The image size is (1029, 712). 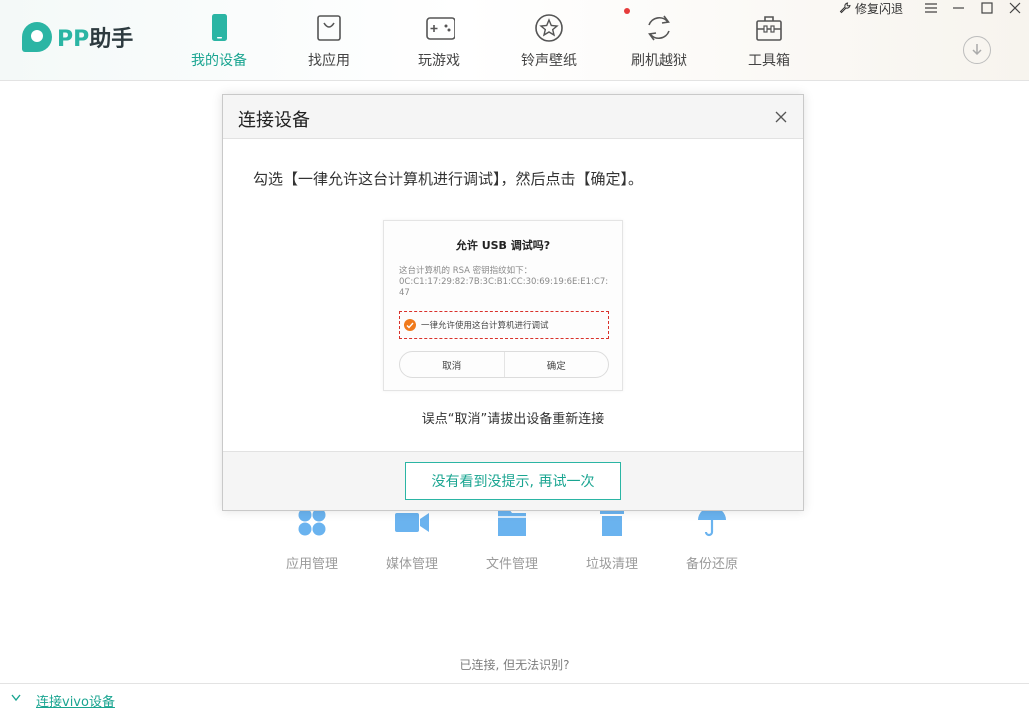 What do you see at coordinates (274, 120) in the screenshot?
I see `dialog-title: 连接设备` at bounding box center [274, 120].